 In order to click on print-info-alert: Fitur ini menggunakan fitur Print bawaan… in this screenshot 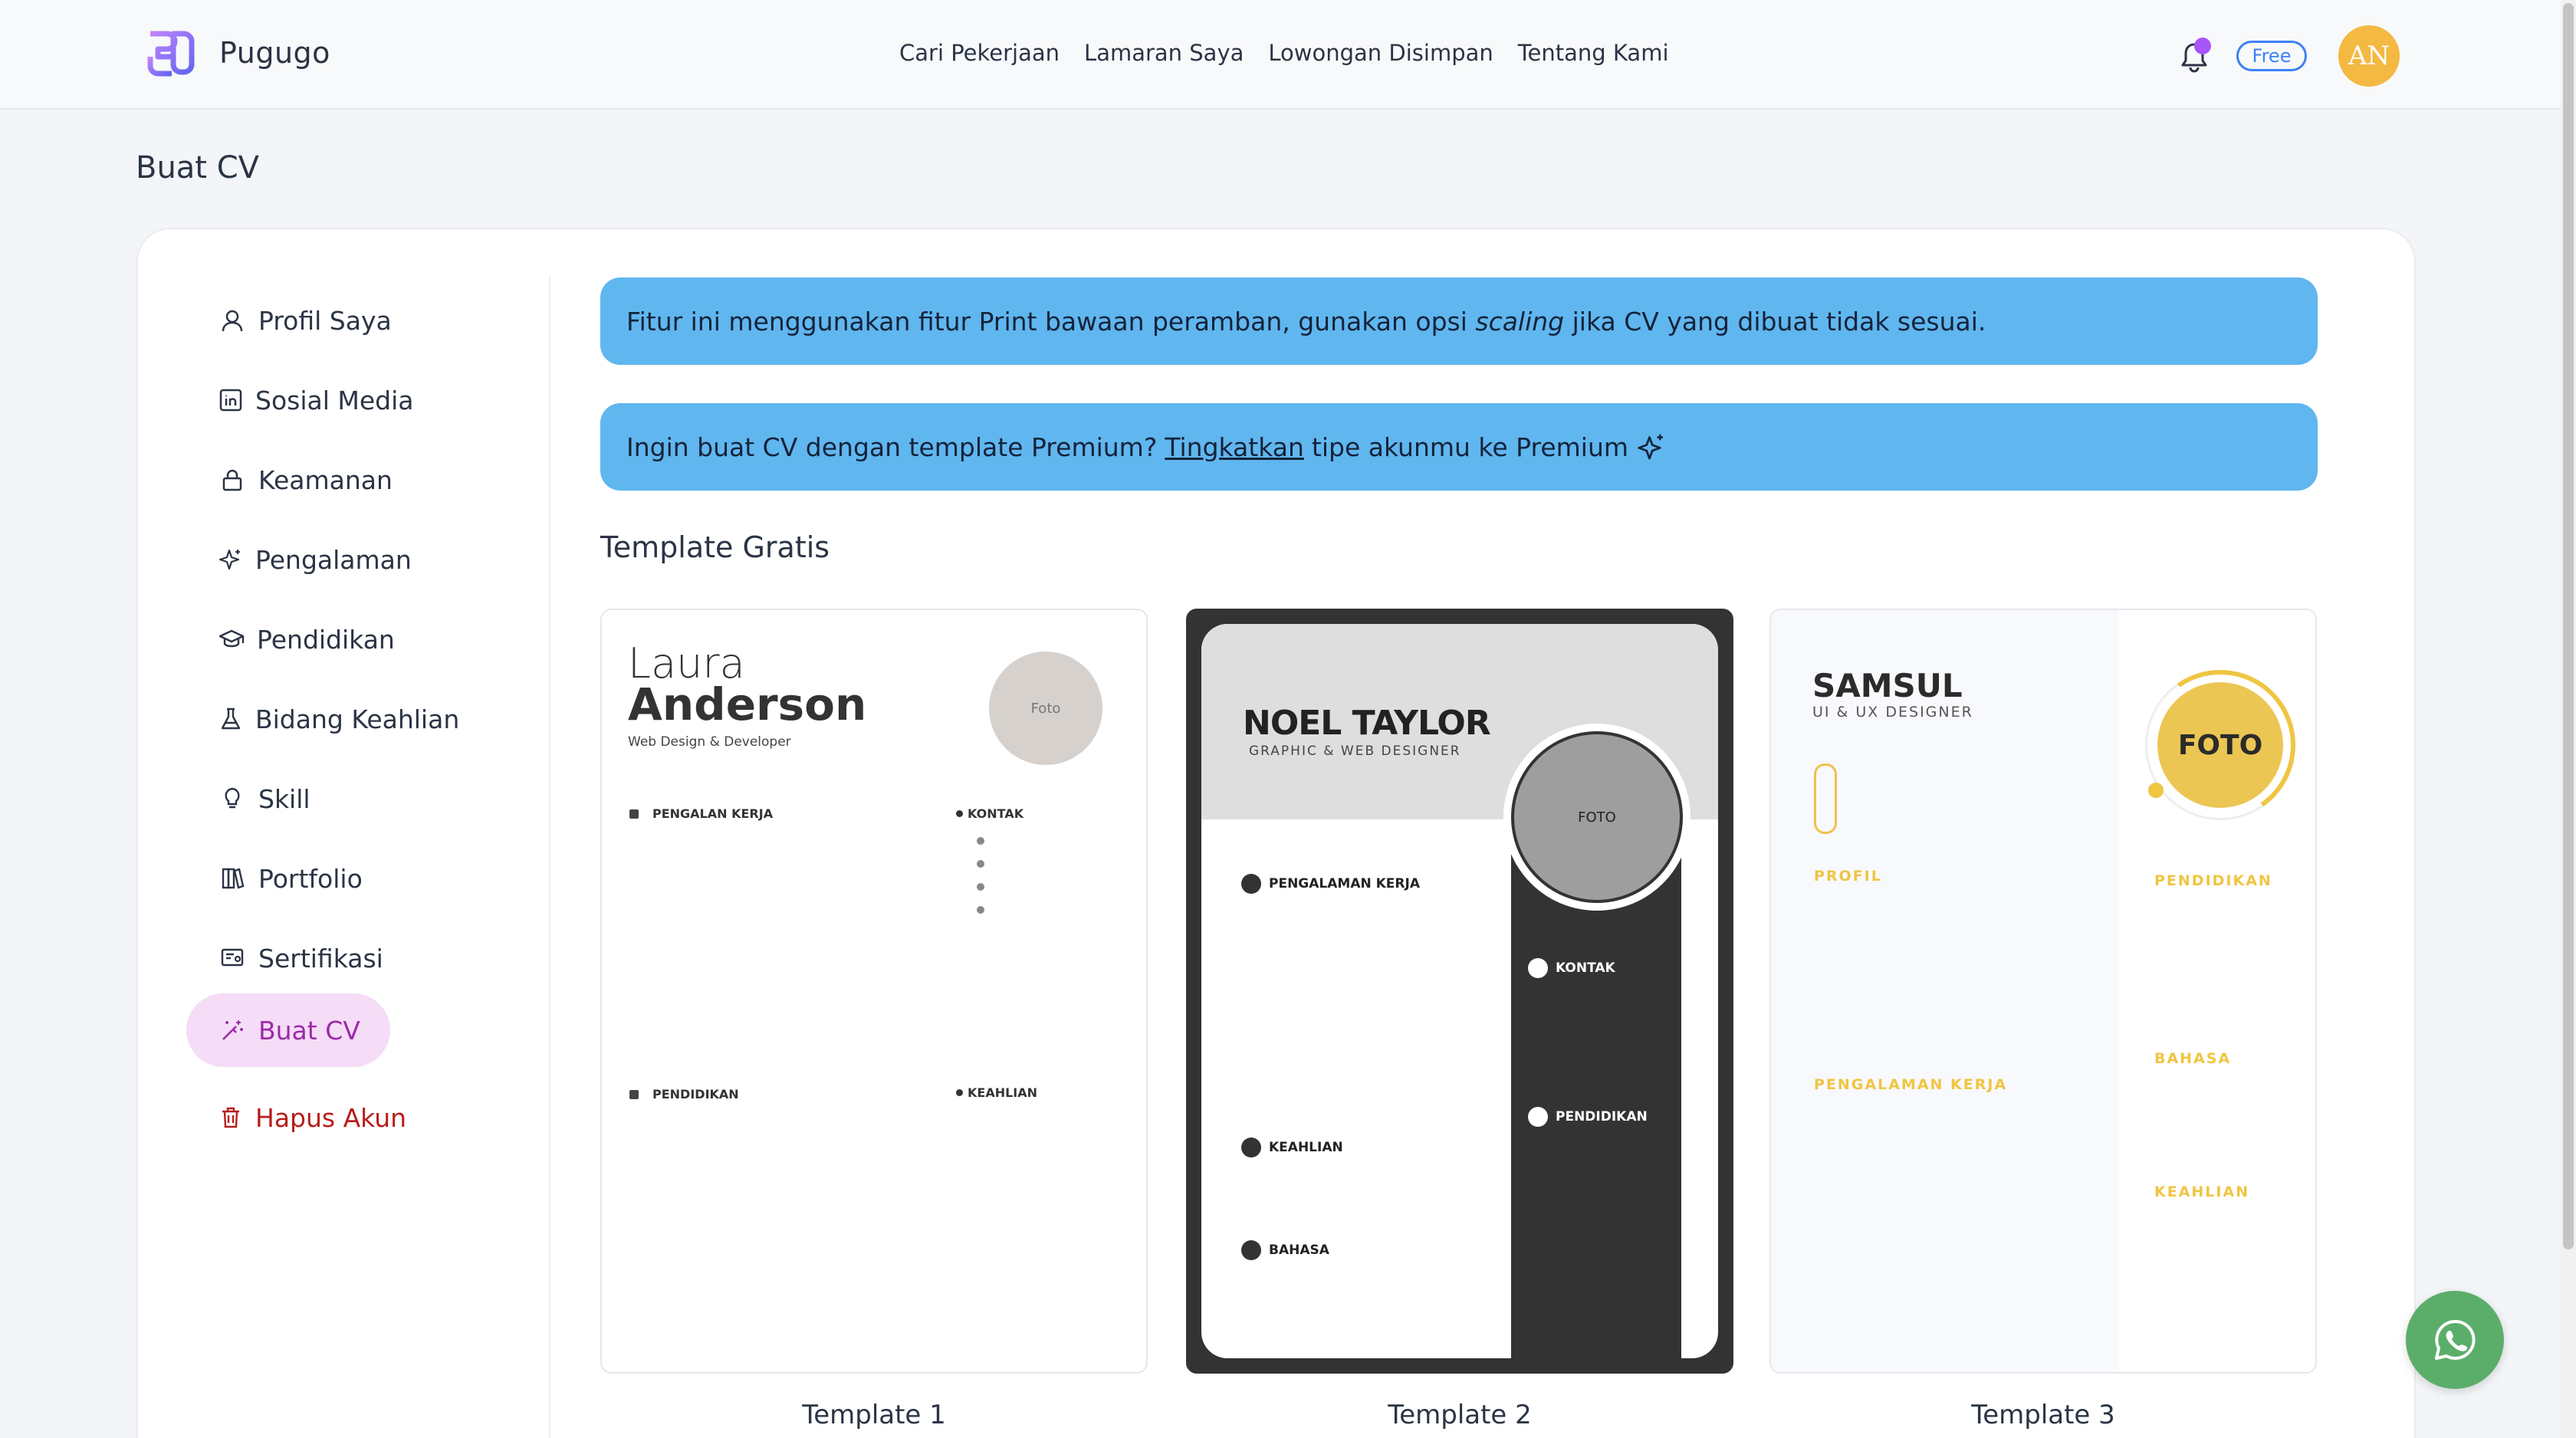, I will do `click(1459, 321)`.